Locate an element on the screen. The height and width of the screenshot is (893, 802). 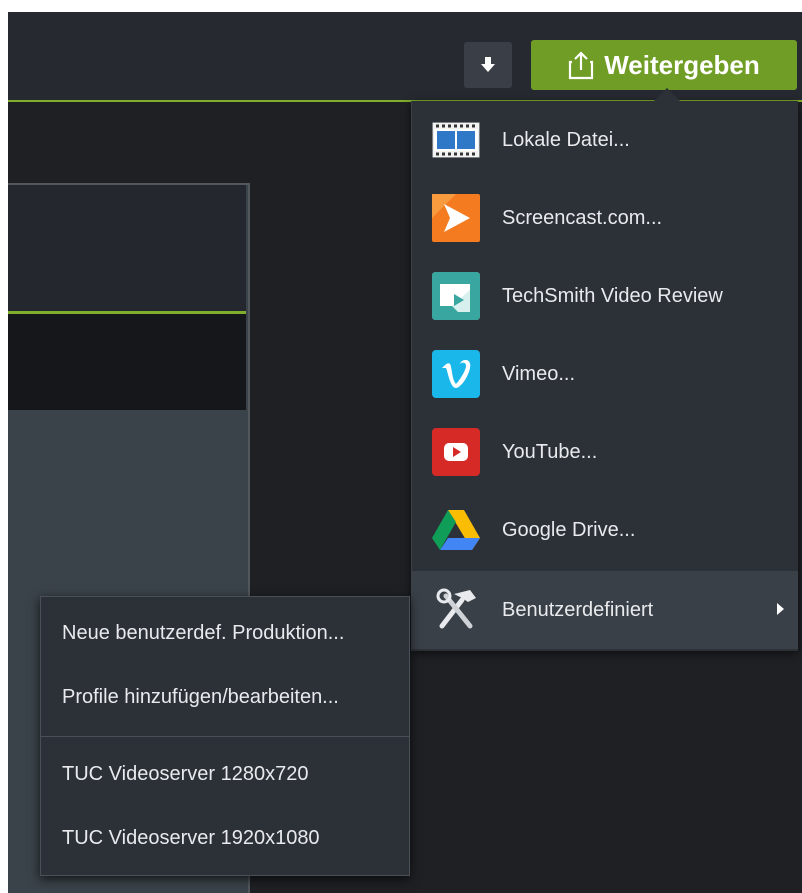
top-toolbar: Weitergeben is located at coordinates (405, 57).